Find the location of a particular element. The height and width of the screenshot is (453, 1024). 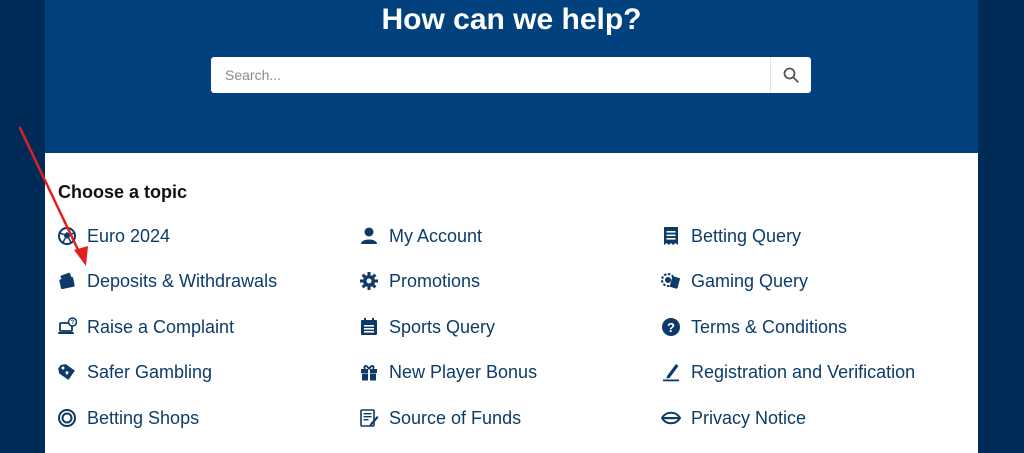

topic-registration-verification: Registration and Verification is located at coordinates (788, 372).